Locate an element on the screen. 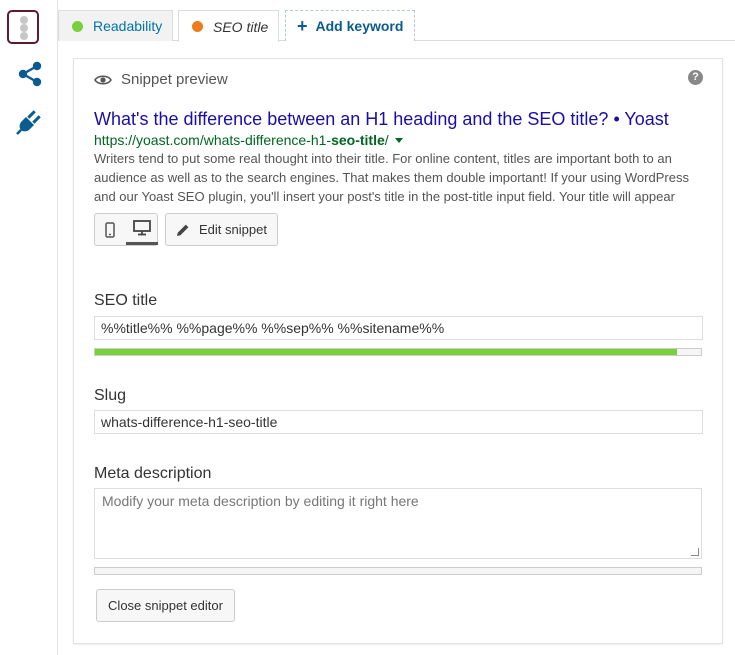 The width and height of the screenshot is (735, 655). snippet-preview-heading: Snippet preview is located at coordinates (174, 79).